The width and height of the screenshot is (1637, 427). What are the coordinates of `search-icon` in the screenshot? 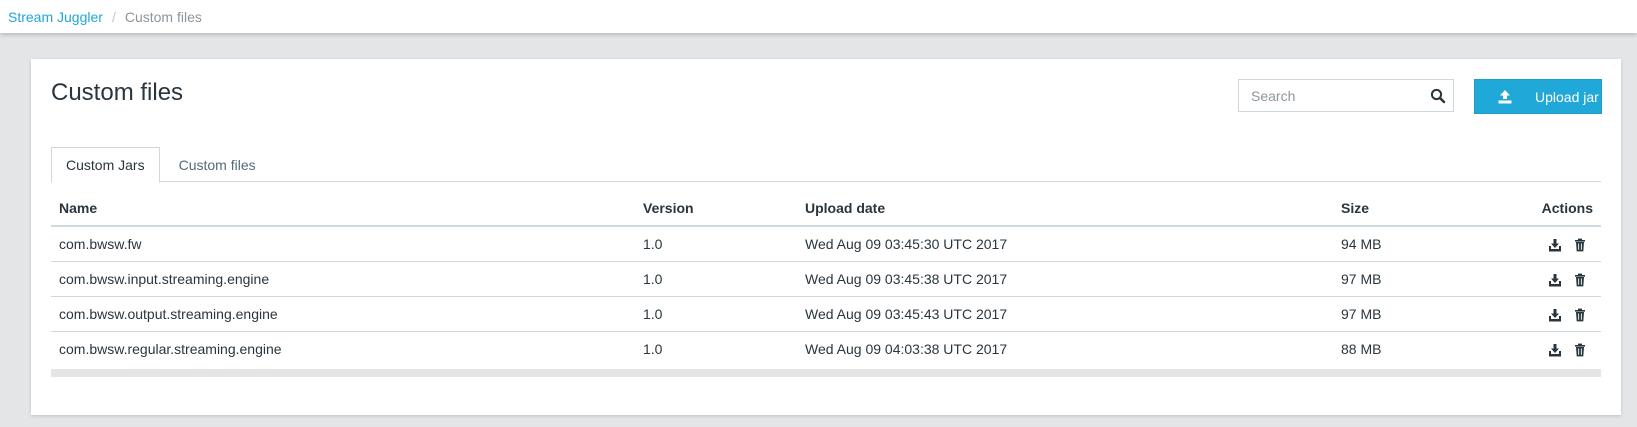 It's located at (1438, 96).